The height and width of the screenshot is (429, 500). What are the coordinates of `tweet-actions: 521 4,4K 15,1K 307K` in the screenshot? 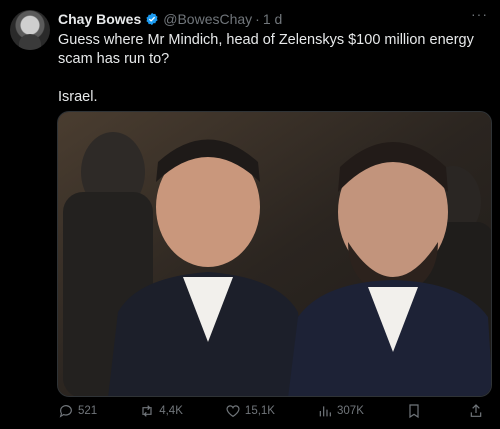 It's located at (273, 411).